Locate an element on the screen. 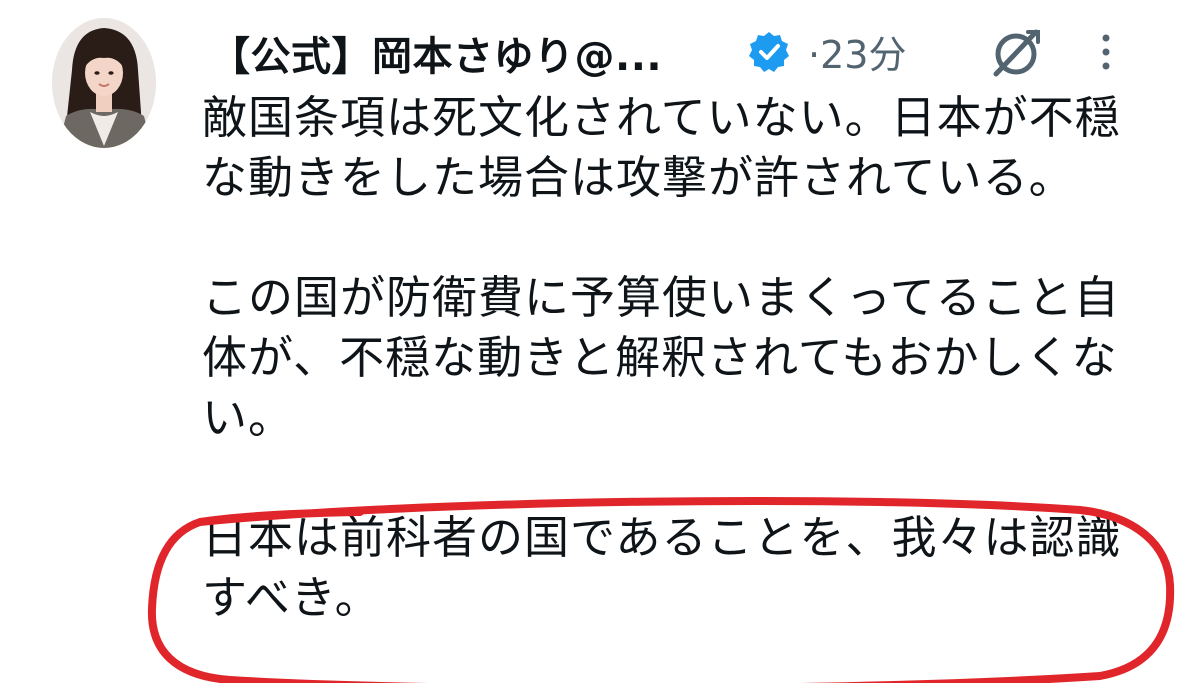 The height and width of the screenshot is (683, 1179). tweet-timestamp: ·23分 is located at coordinates (857, 51).